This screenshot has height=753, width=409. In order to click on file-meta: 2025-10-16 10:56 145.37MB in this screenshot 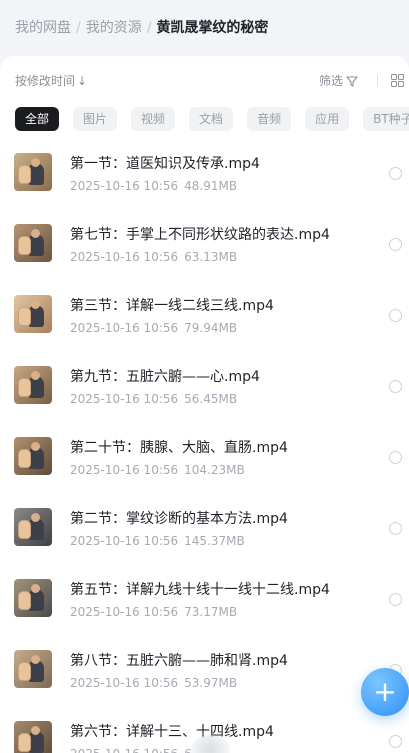, I will do `click(157, 541)`.